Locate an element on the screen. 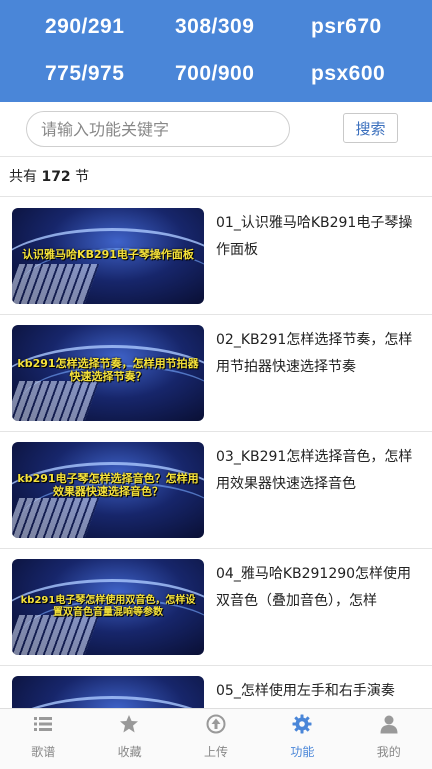 Image resolution: width=432 pixels, height=769 pixels. model-308-309: 308/309 is located at coordinates (214, 27).